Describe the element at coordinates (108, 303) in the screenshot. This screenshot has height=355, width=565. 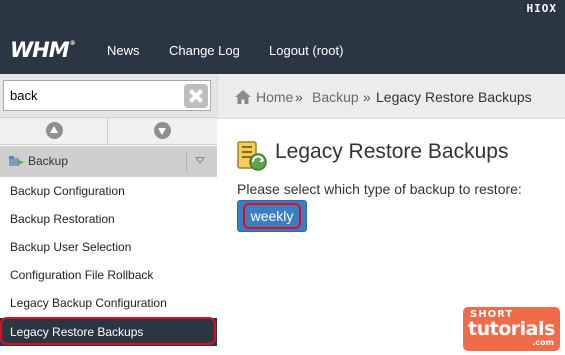
I see `sidebar-item-legacy-backup-configuration: Legacy Backup Configuration` at that location.